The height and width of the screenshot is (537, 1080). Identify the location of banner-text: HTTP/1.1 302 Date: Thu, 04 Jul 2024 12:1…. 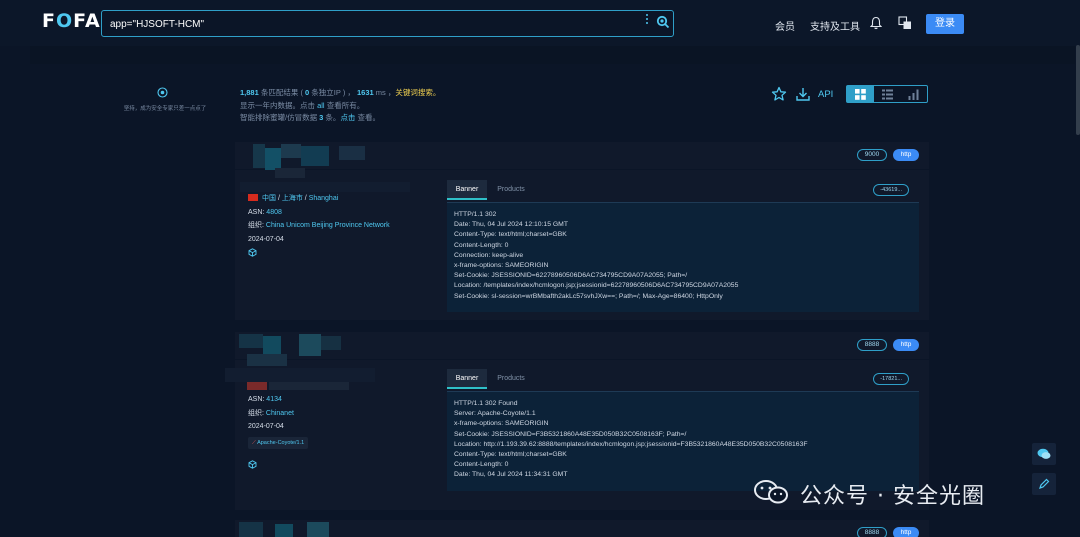
(683, 257).